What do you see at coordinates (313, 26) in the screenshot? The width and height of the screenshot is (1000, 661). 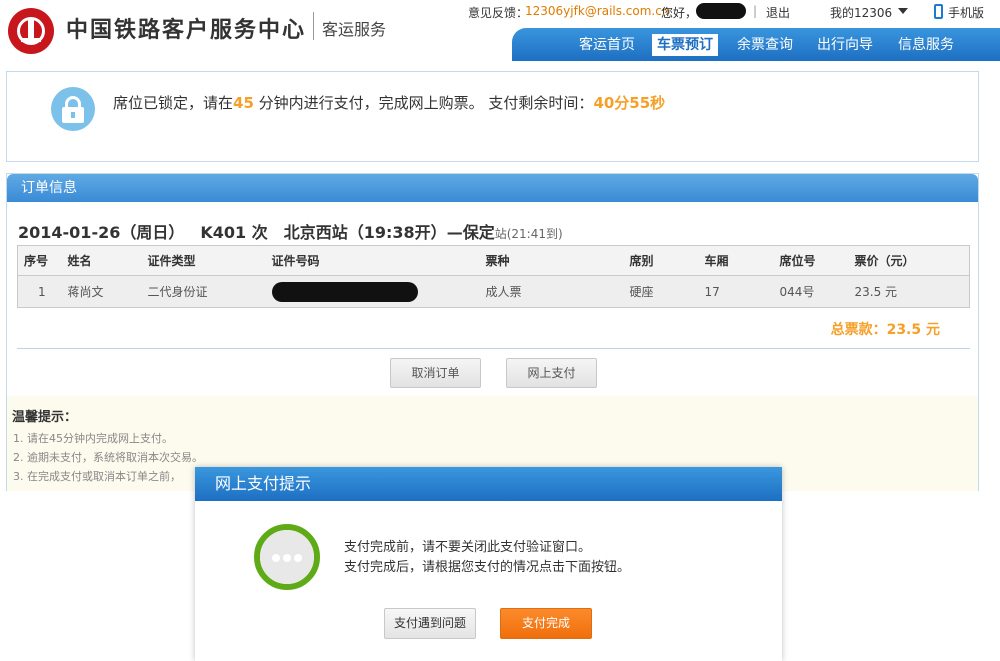 I see `title-divider` at bounding box center [313, 26].